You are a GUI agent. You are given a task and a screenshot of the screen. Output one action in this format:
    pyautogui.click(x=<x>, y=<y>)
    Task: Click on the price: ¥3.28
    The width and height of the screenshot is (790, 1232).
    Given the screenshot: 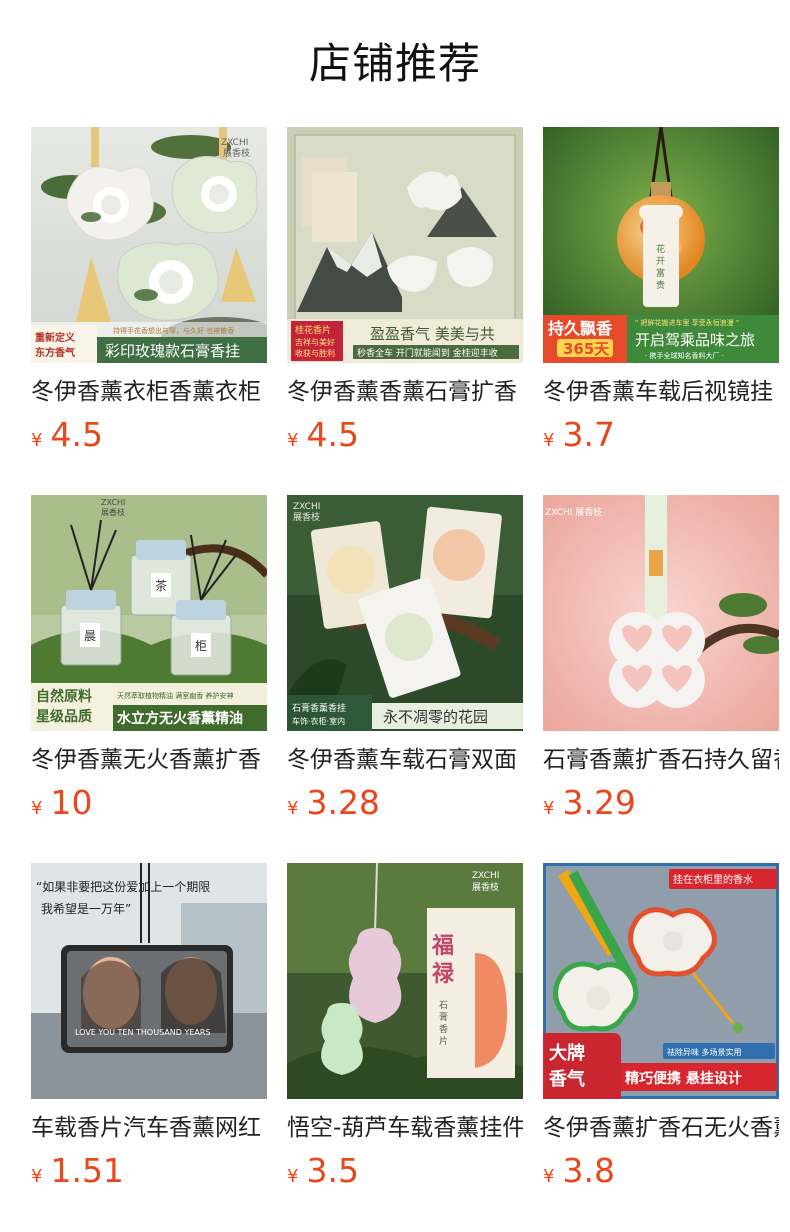 What is the action you would take?
    pyautogui.click(x=333, y=803)
    